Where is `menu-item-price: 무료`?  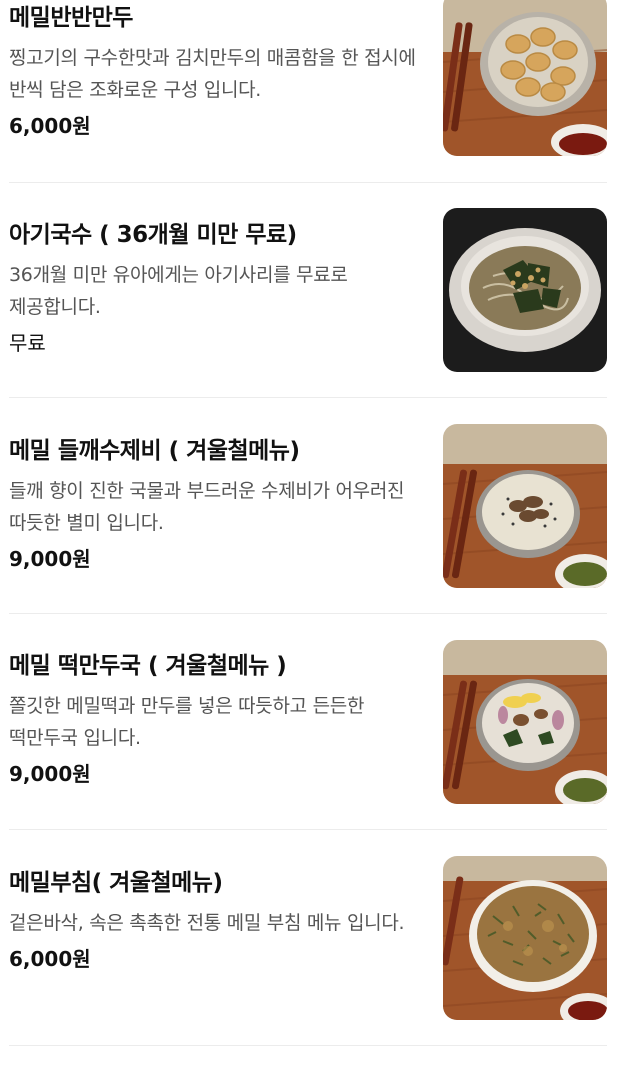 menu-item-price: 무료 is located at coordinates (27, 343).